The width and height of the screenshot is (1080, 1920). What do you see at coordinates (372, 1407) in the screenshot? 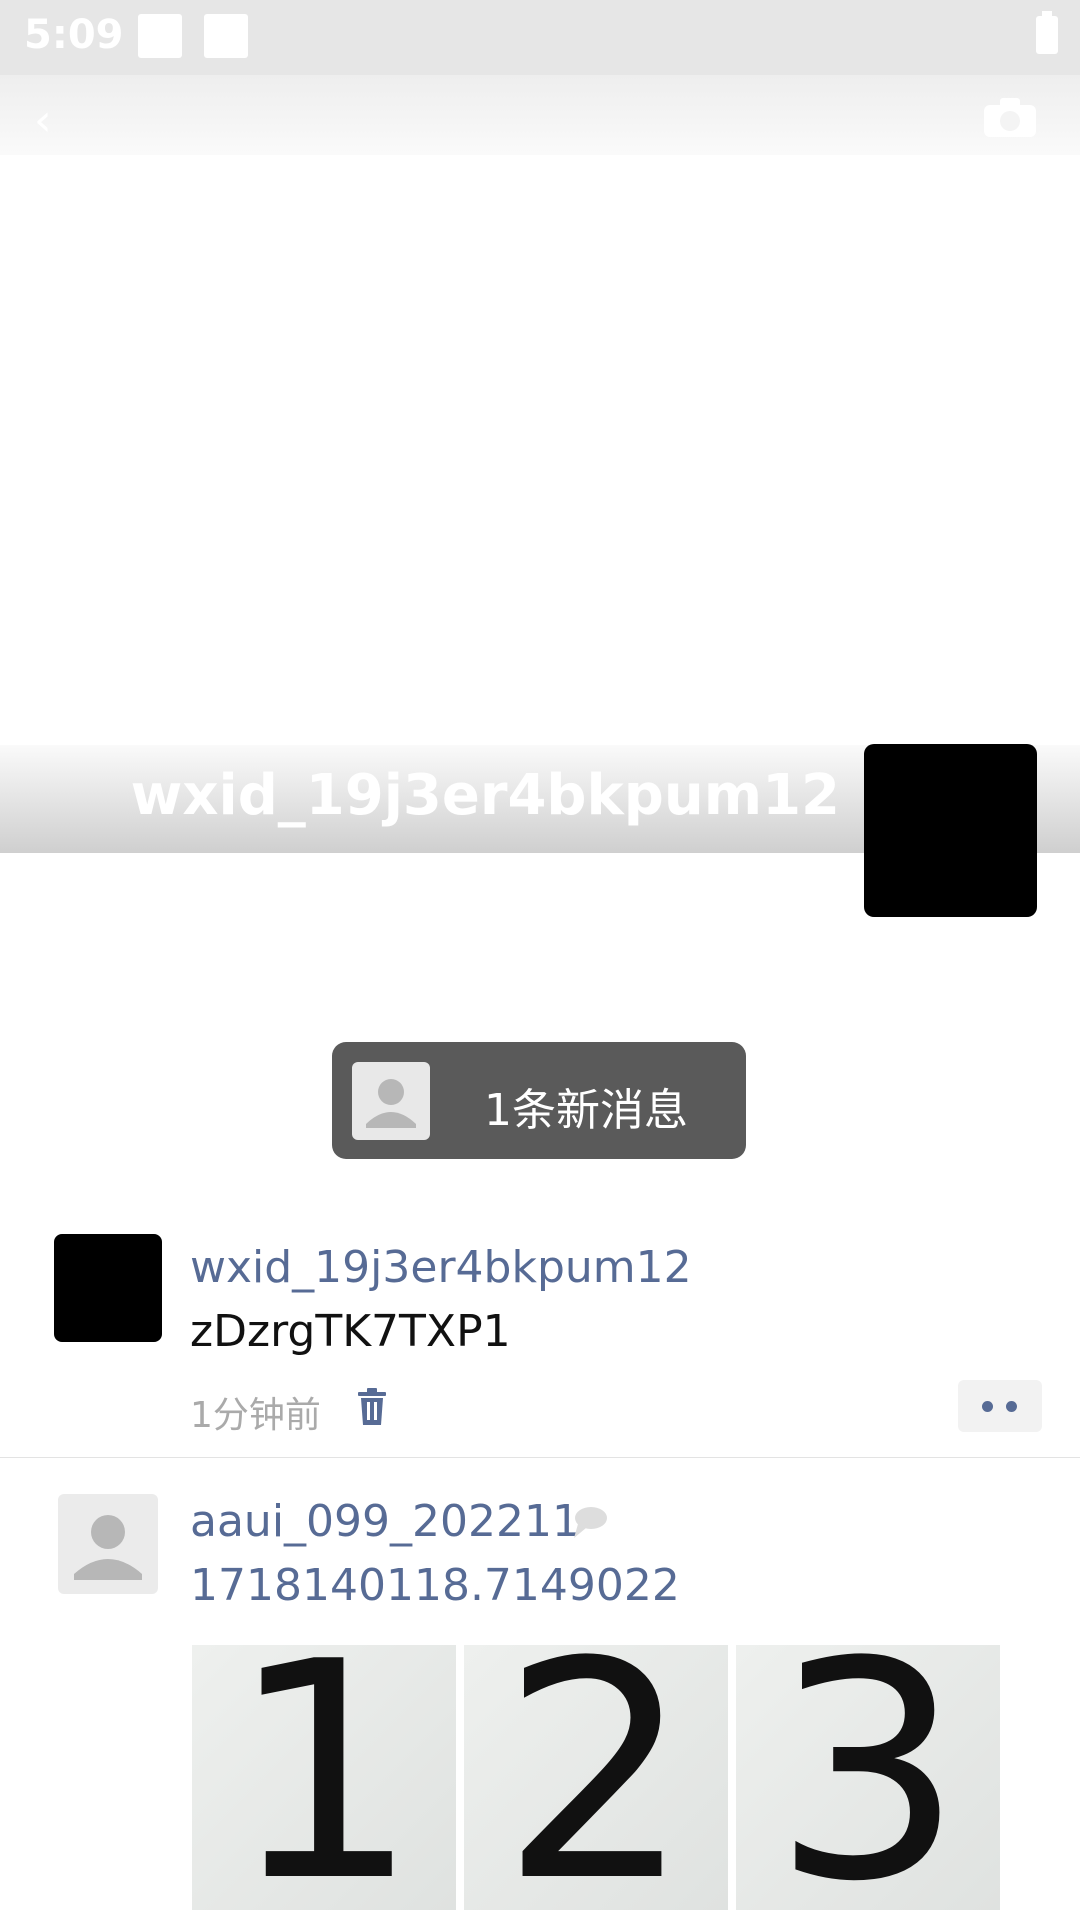
I see `trash-icon` at bounding box center [372, 1407].